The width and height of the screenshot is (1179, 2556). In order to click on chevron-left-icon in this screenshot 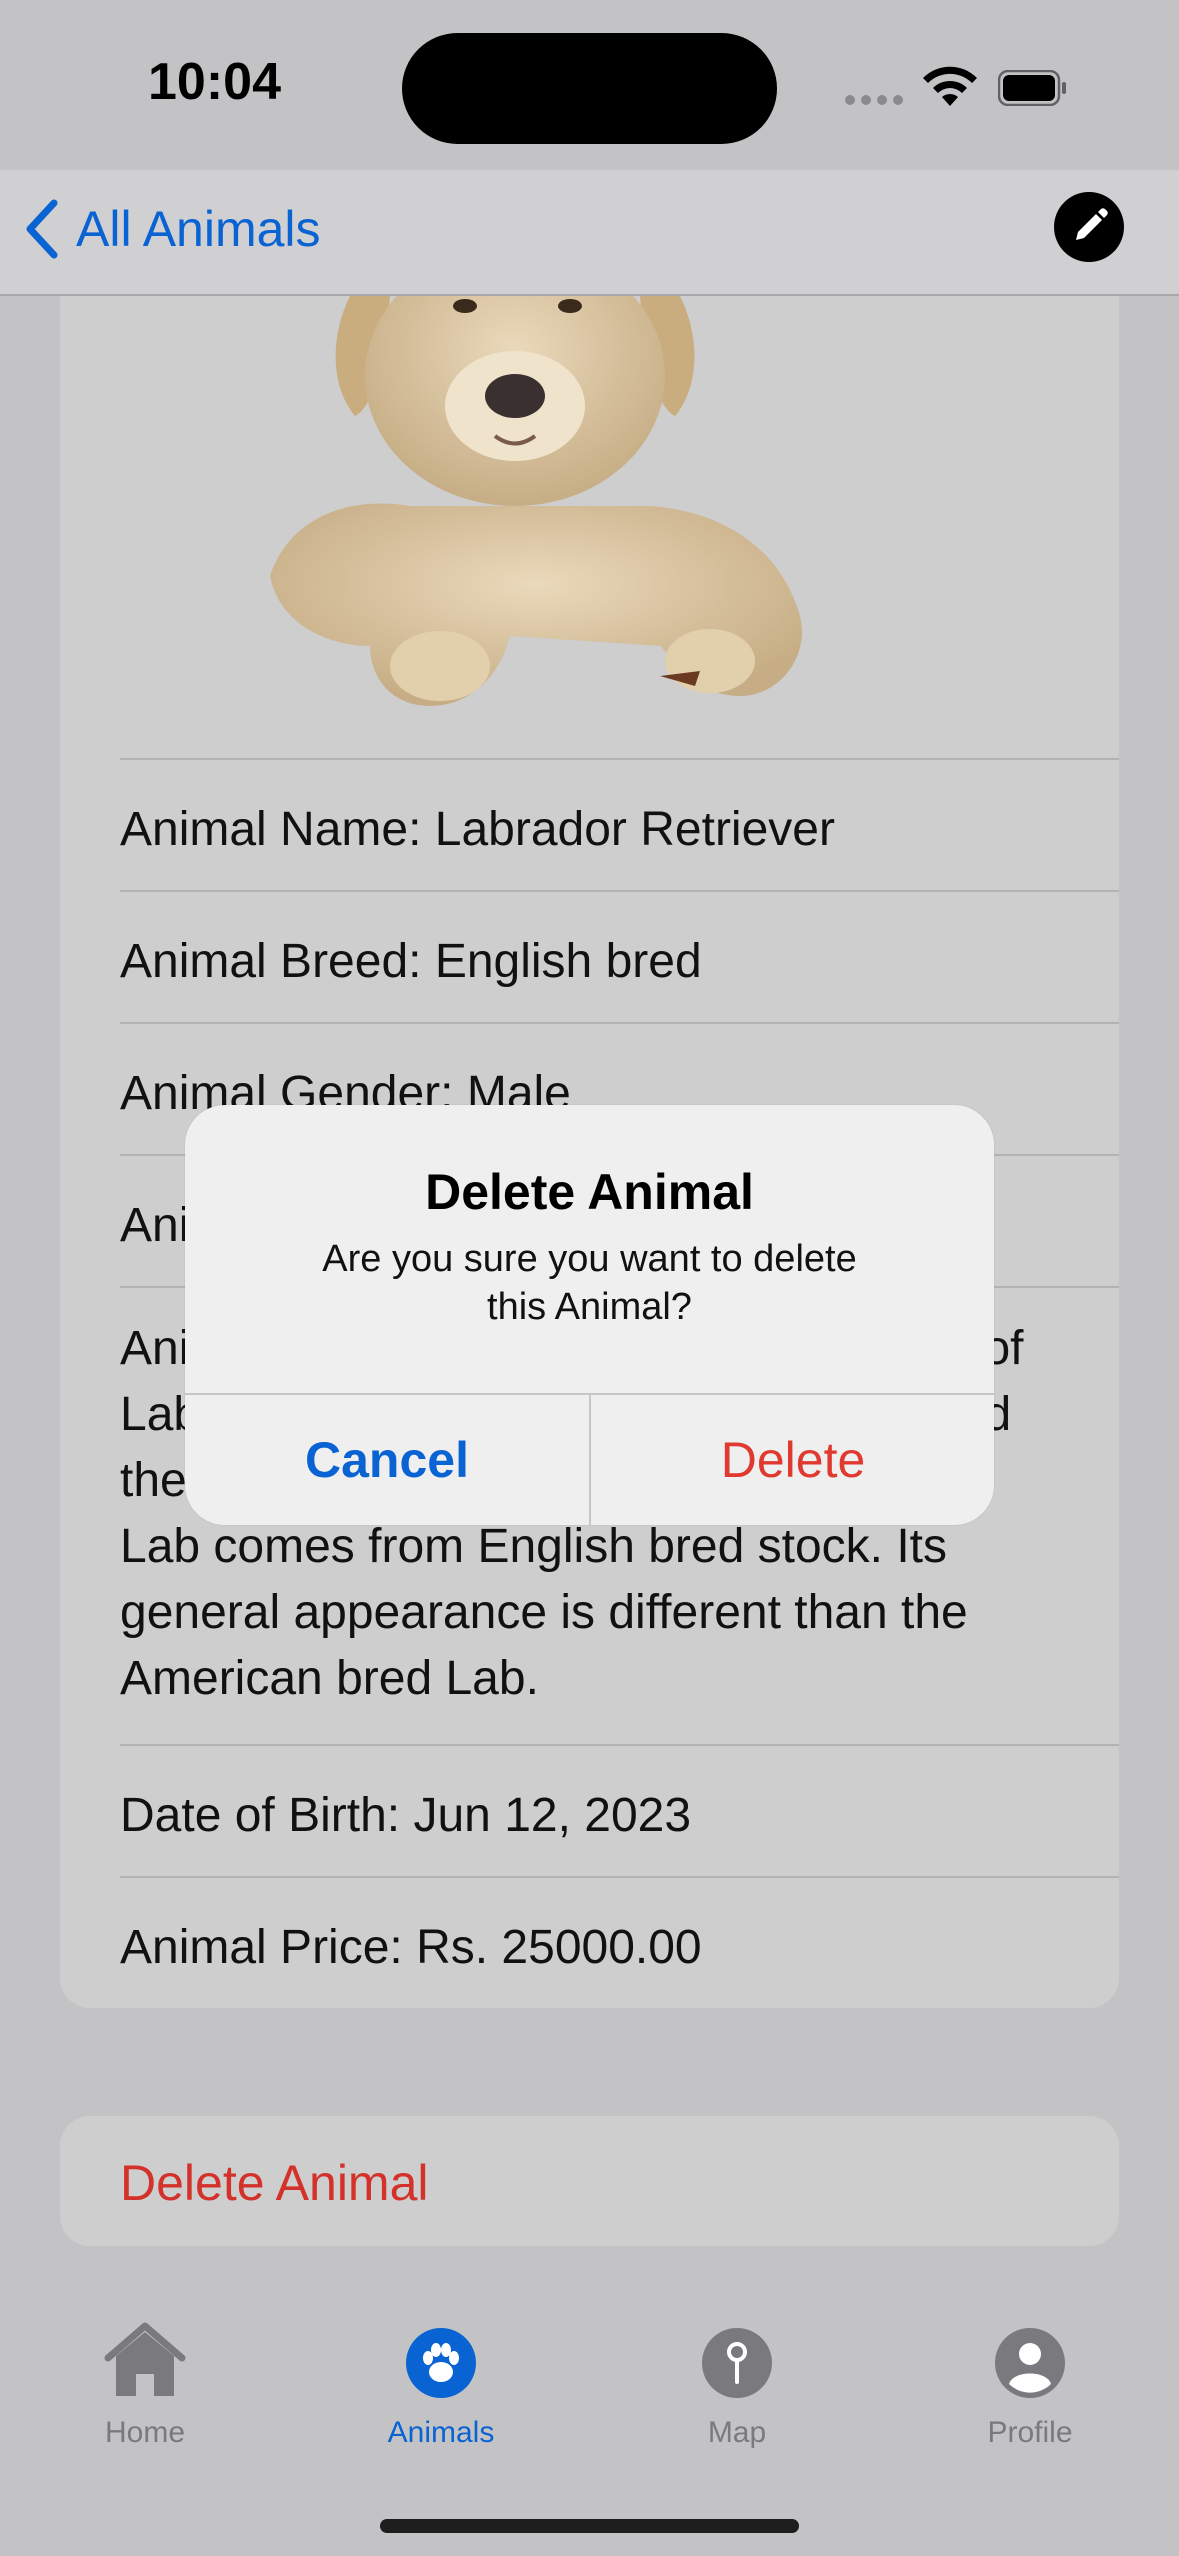, I will do `click(42, 229)`.